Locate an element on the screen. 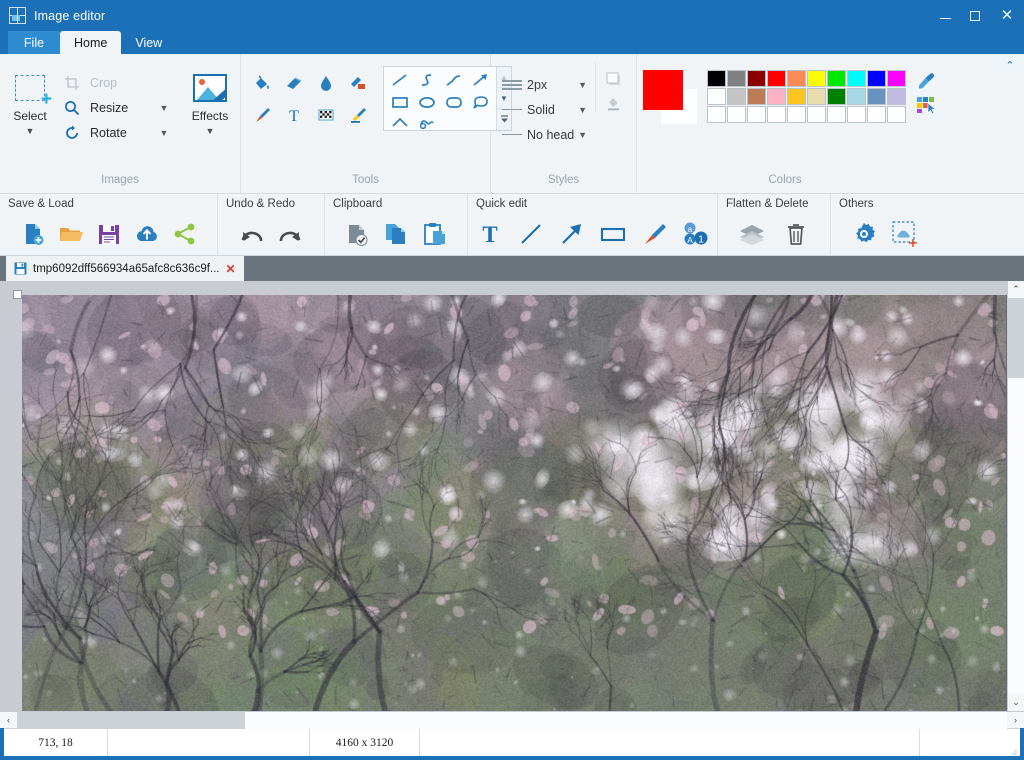  line-width-caret-icon: ▼ is located at coordinates (584, 85).